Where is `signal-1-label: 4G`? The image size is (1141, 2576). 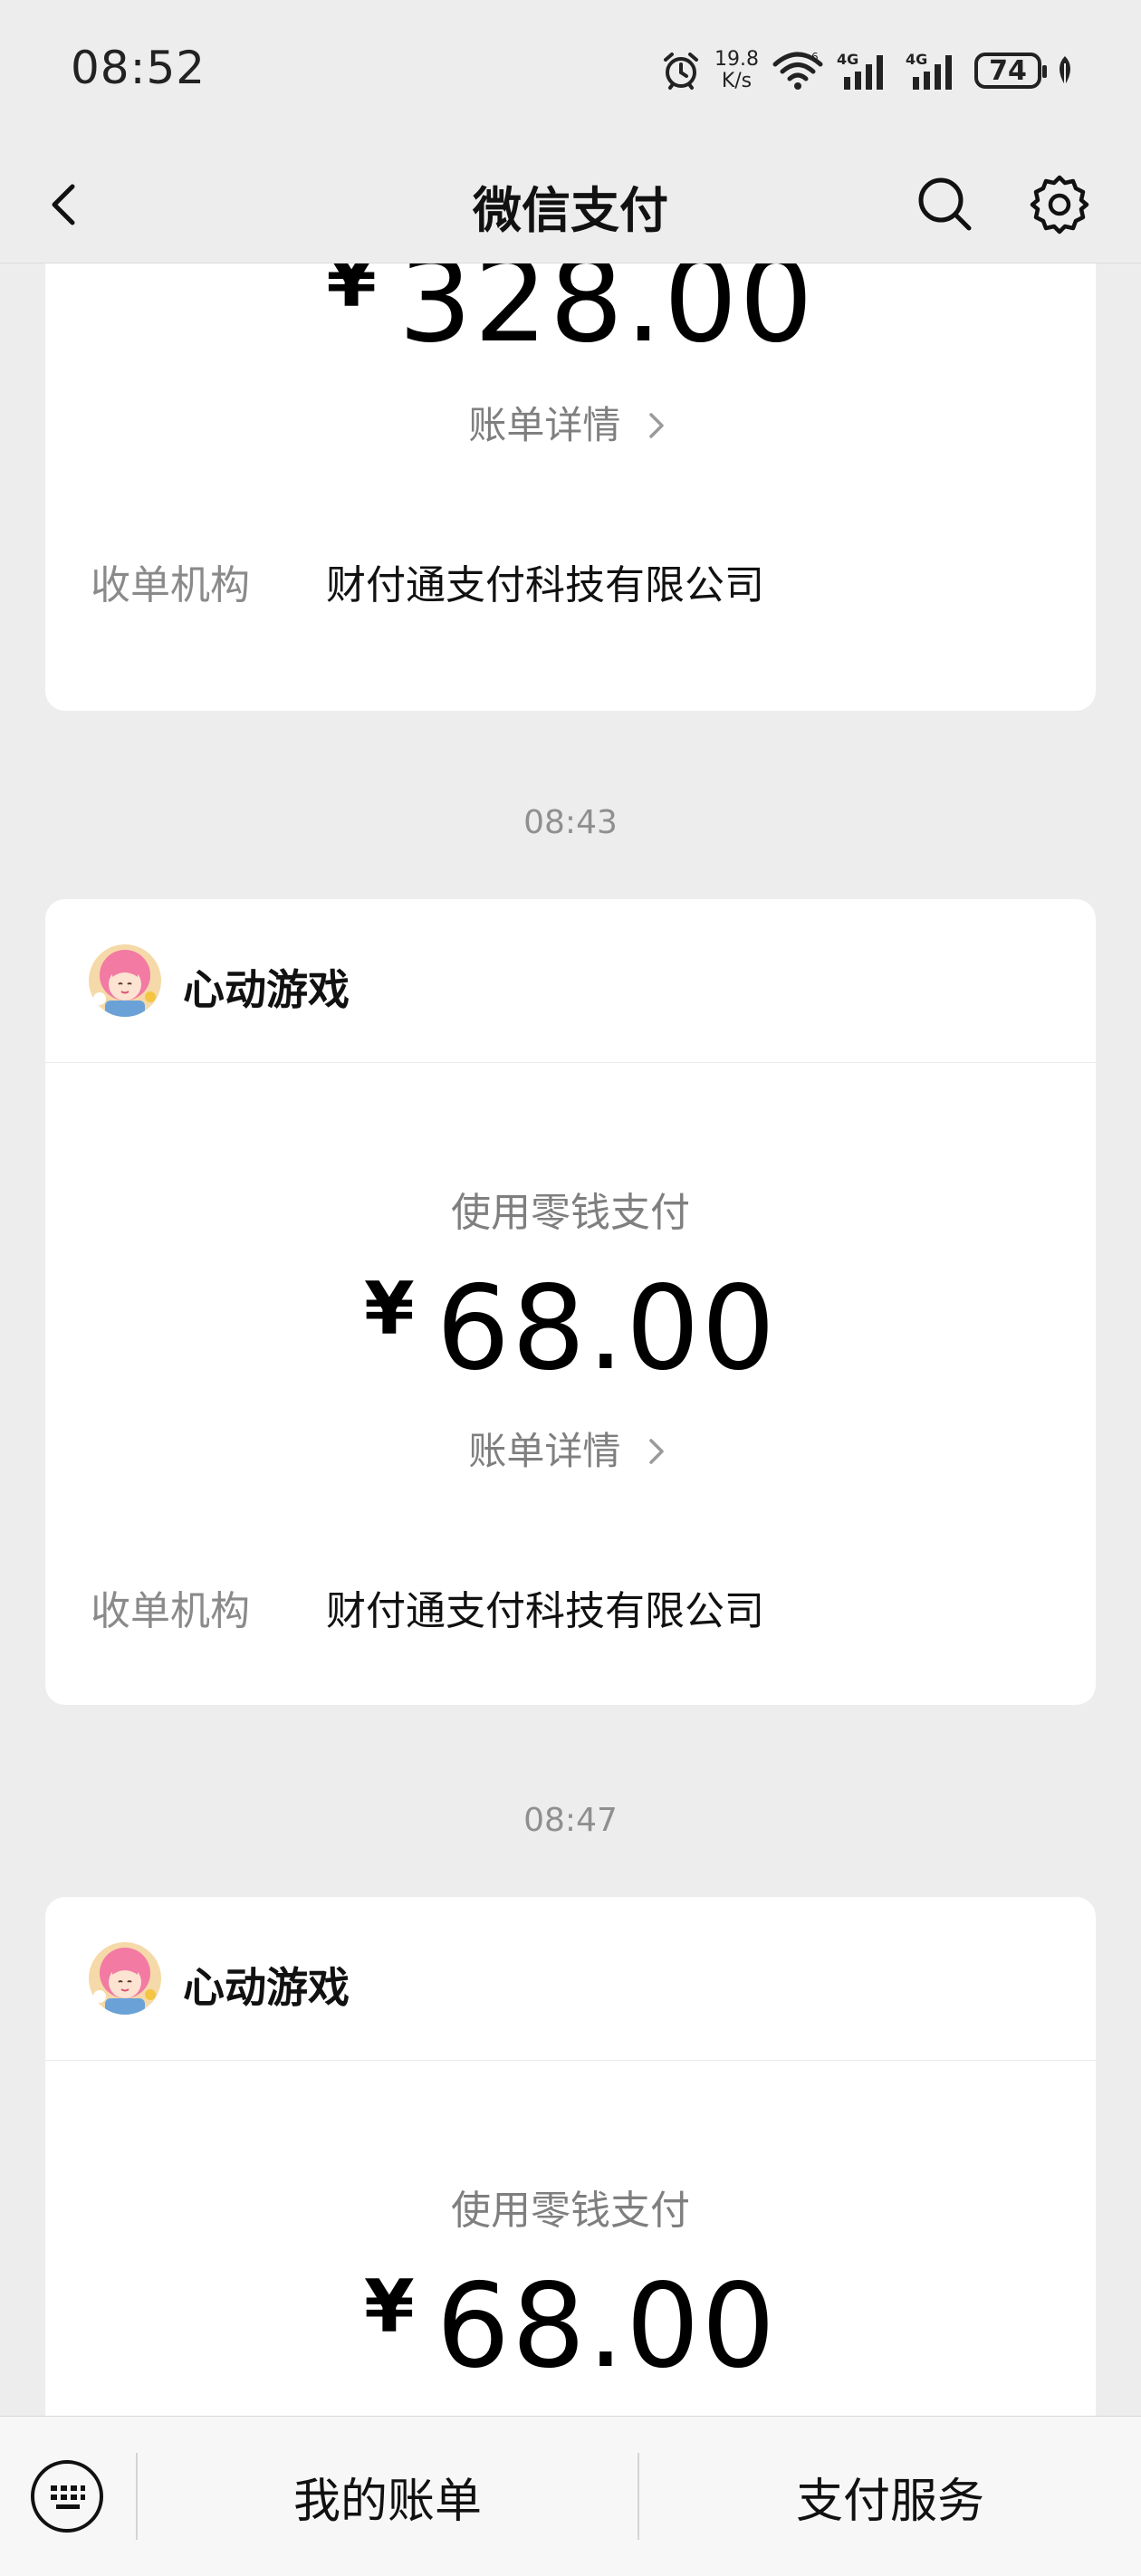 signal-1-label: 4G is located at coordinates (848, 59).